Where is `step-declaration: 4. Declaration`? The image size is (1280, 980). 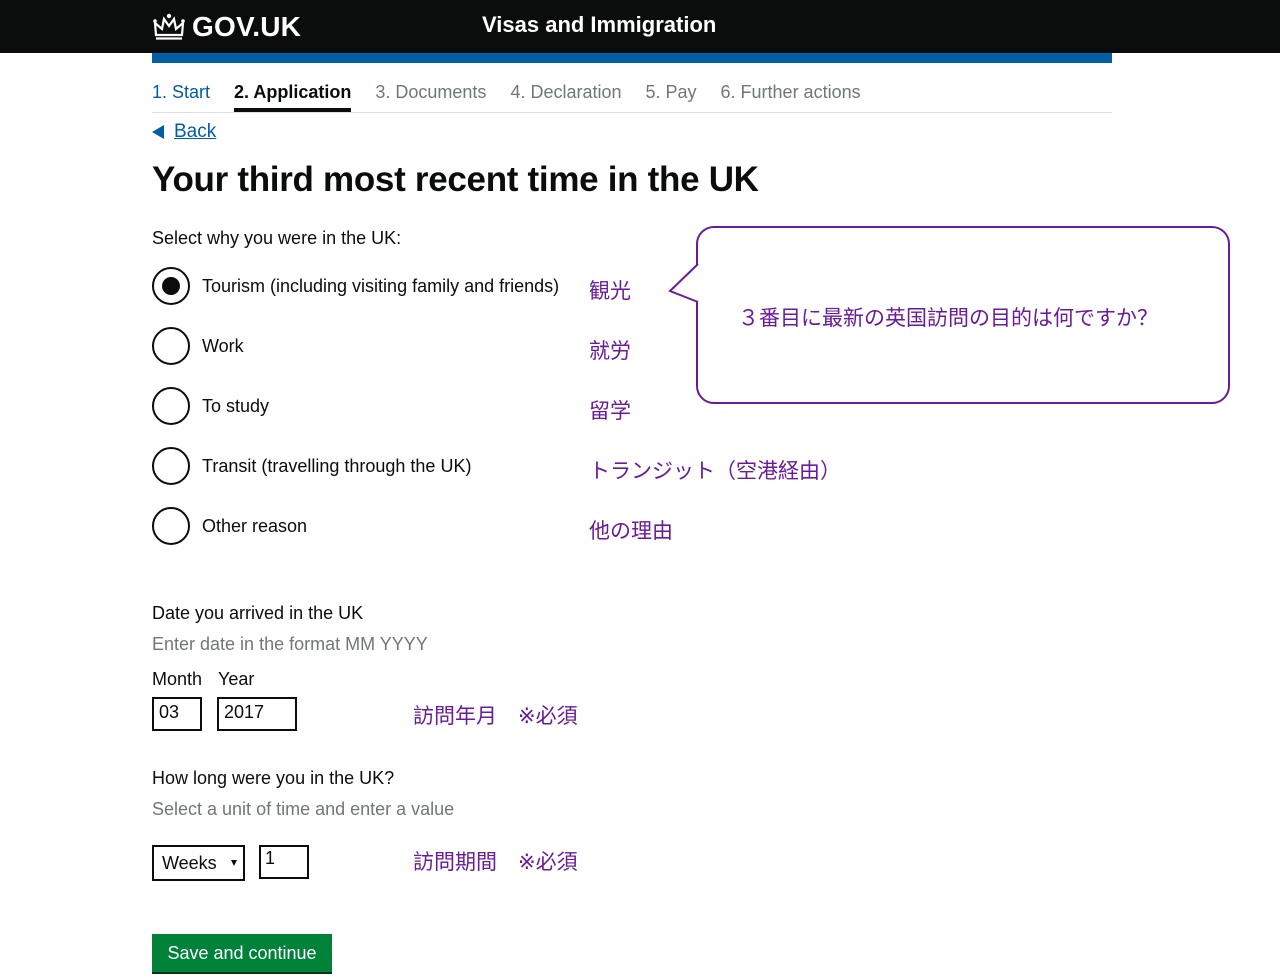
step-declaration: 4. Declaration is located at coordinates (566, 92).